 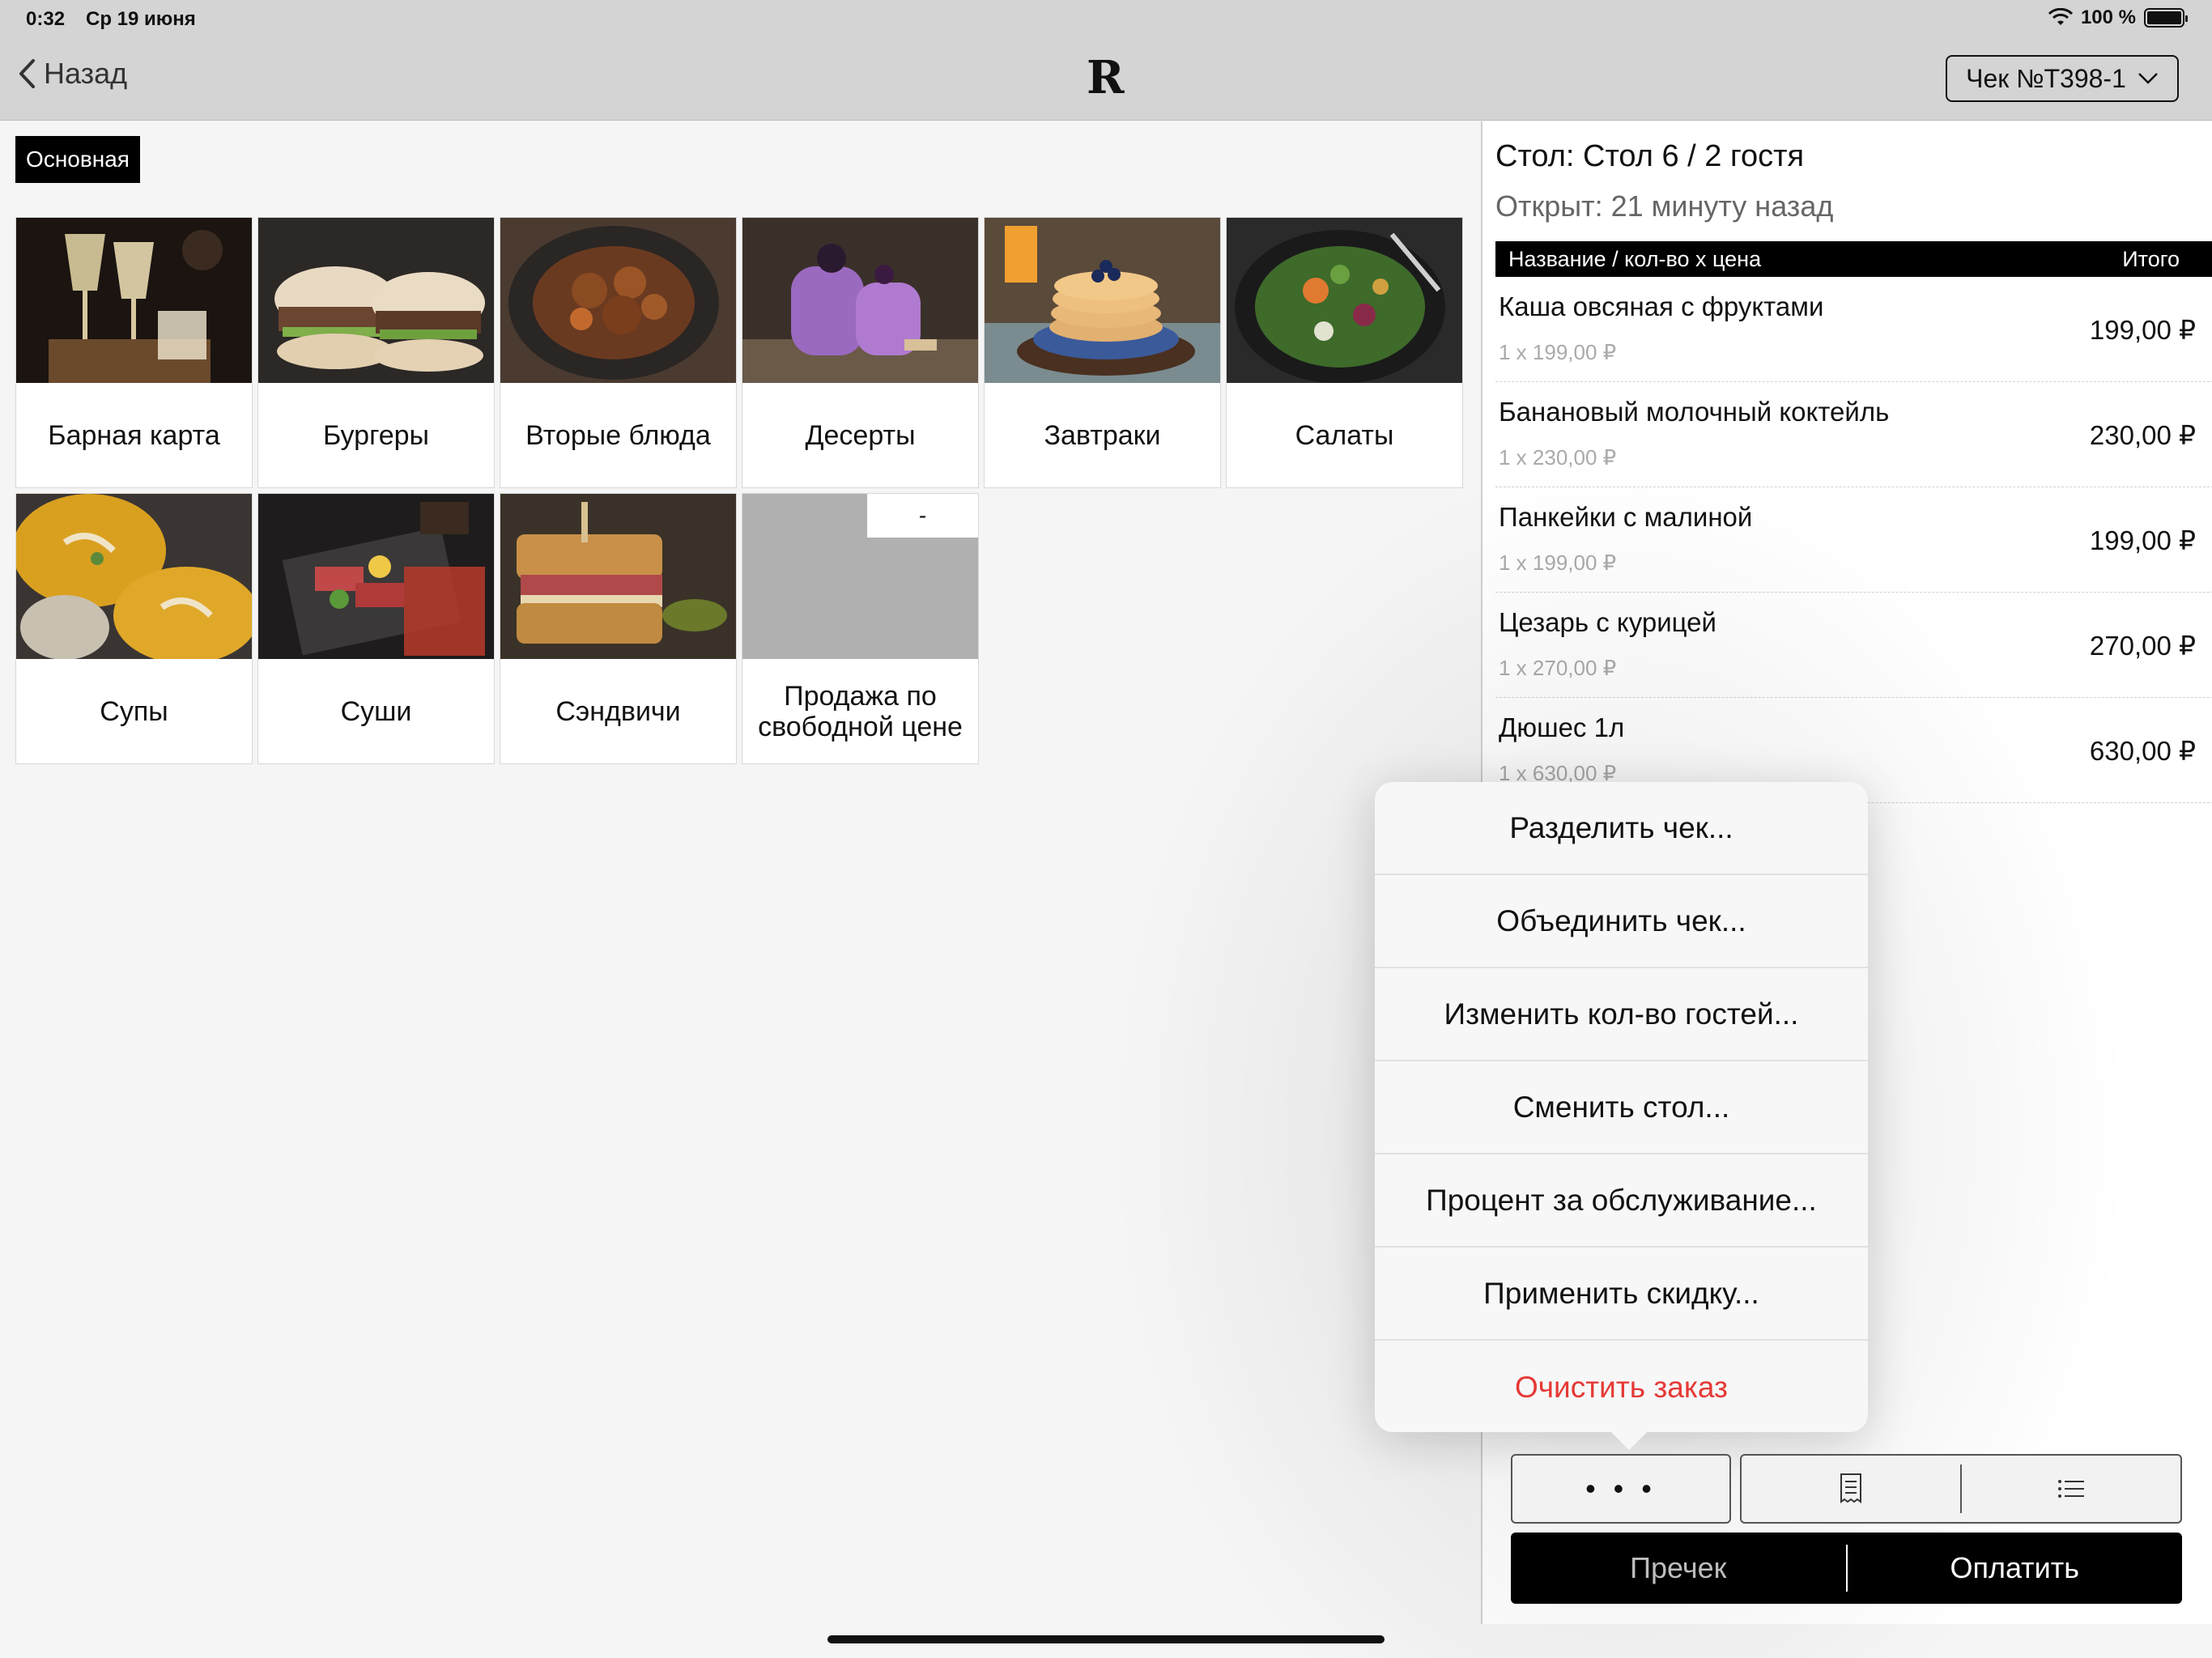 What do you see at coordinates (376, 576) in the screenshot?
I see `category-image-sushi` at bounding box center [376, 576].